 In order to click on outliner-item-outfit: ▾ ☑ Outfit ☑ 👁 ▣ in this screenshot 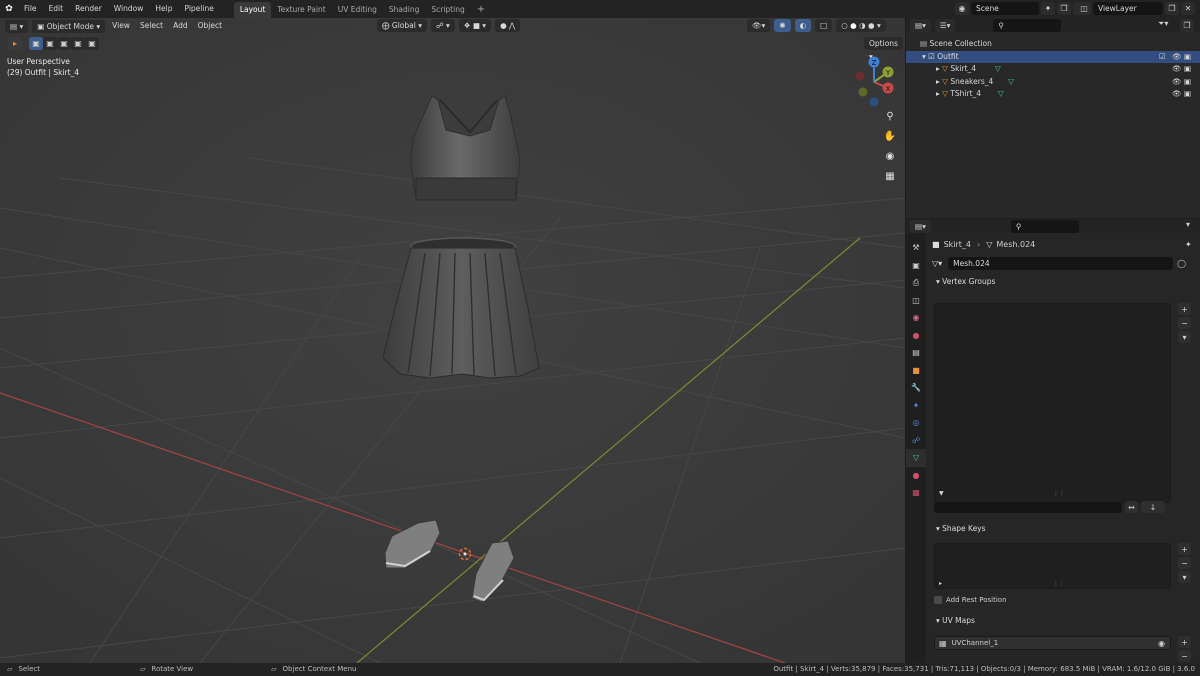, I will do `click(1053, 57)`.